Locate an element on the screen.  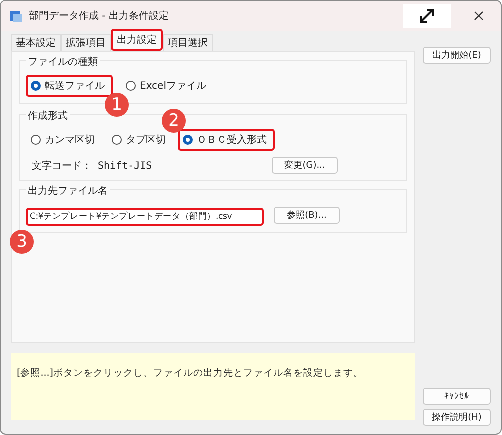
window-title: 部門データ作成 - 出力条件設定 is located at coordinates (99, 16).